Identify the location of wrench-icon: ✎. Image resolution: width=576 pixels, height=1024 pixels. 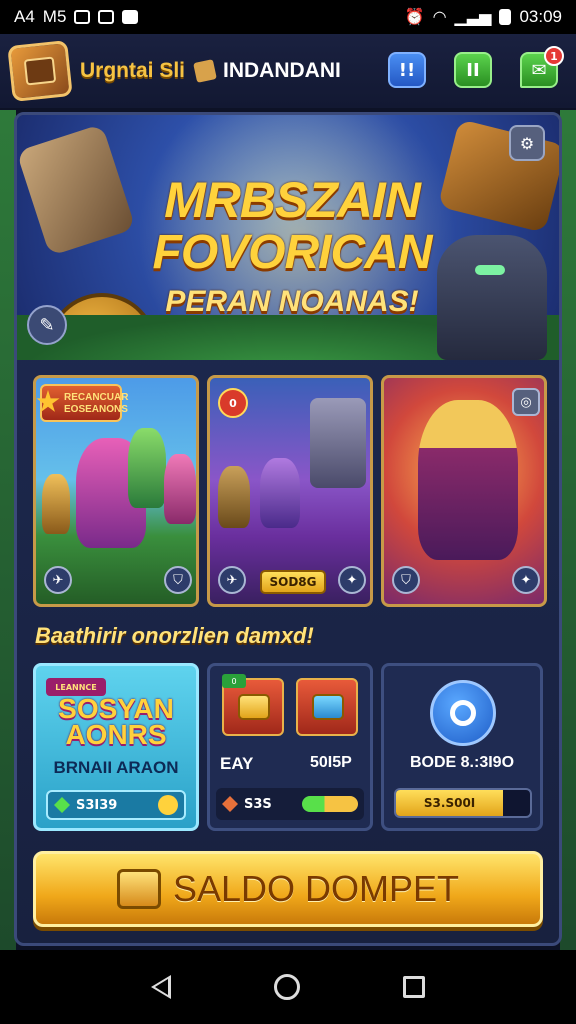
(47, 325).